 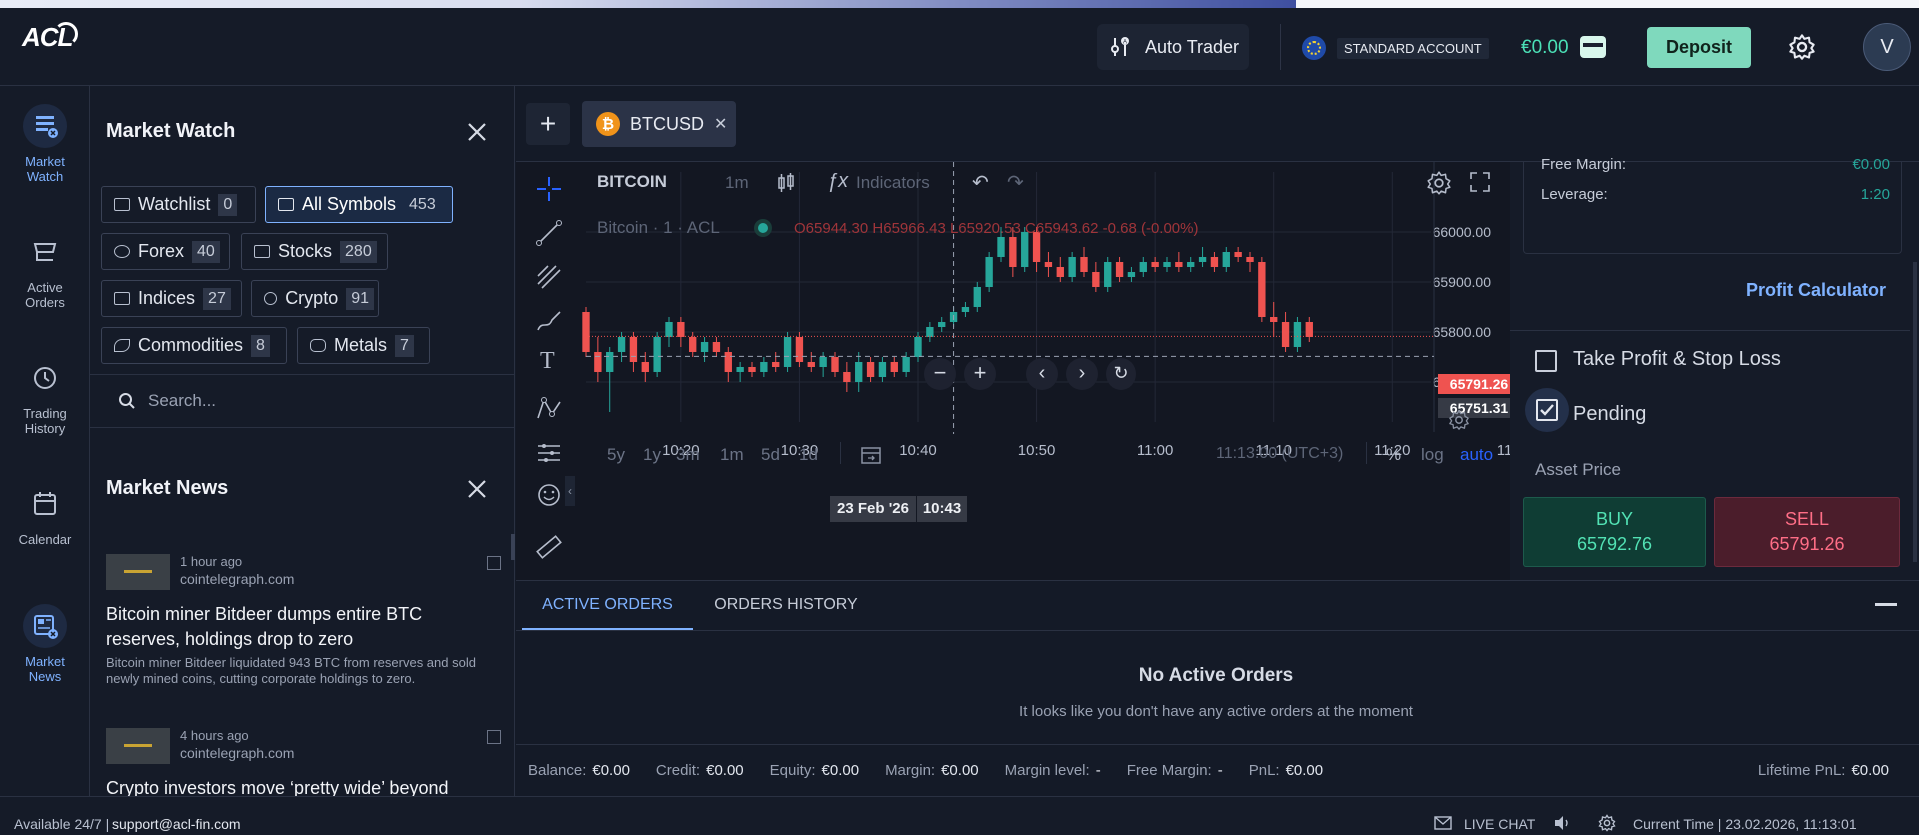 What do you see at coordinates (1042, 374) in the screenshot?
I see `scroll-left-button: ‹` at bounding box center [1042, 374].